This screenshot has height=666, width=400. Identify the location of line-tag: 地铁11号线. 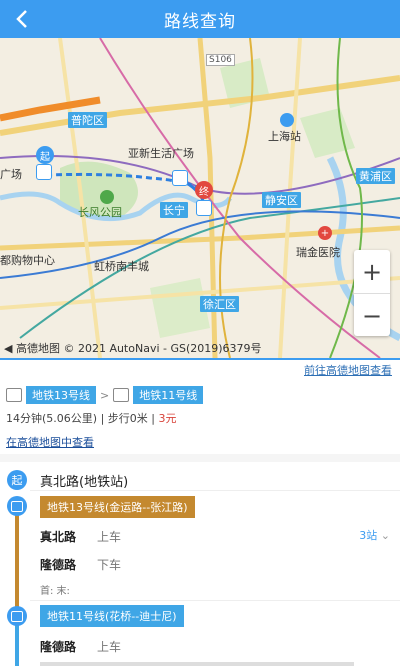
(168, 395).